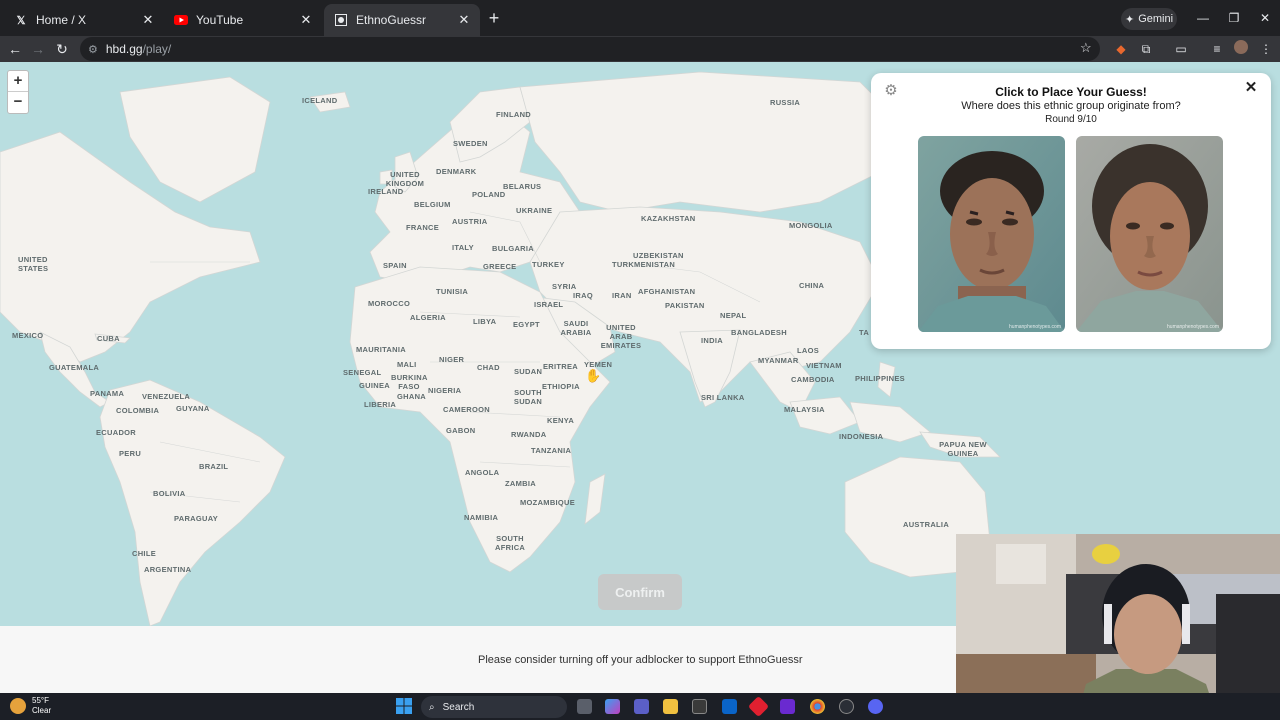  I want to click on country-label: SAUDI ARABIA, so click(576, 328).